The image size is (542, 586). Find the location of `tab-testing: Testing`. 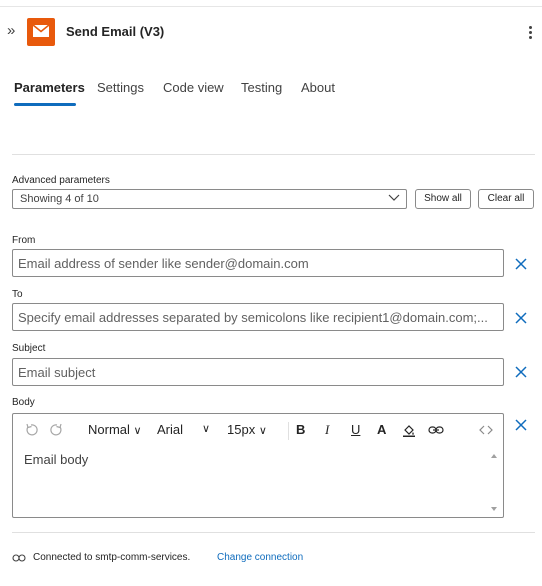

tab-testing: Testing is located at coordinates (261, 87).